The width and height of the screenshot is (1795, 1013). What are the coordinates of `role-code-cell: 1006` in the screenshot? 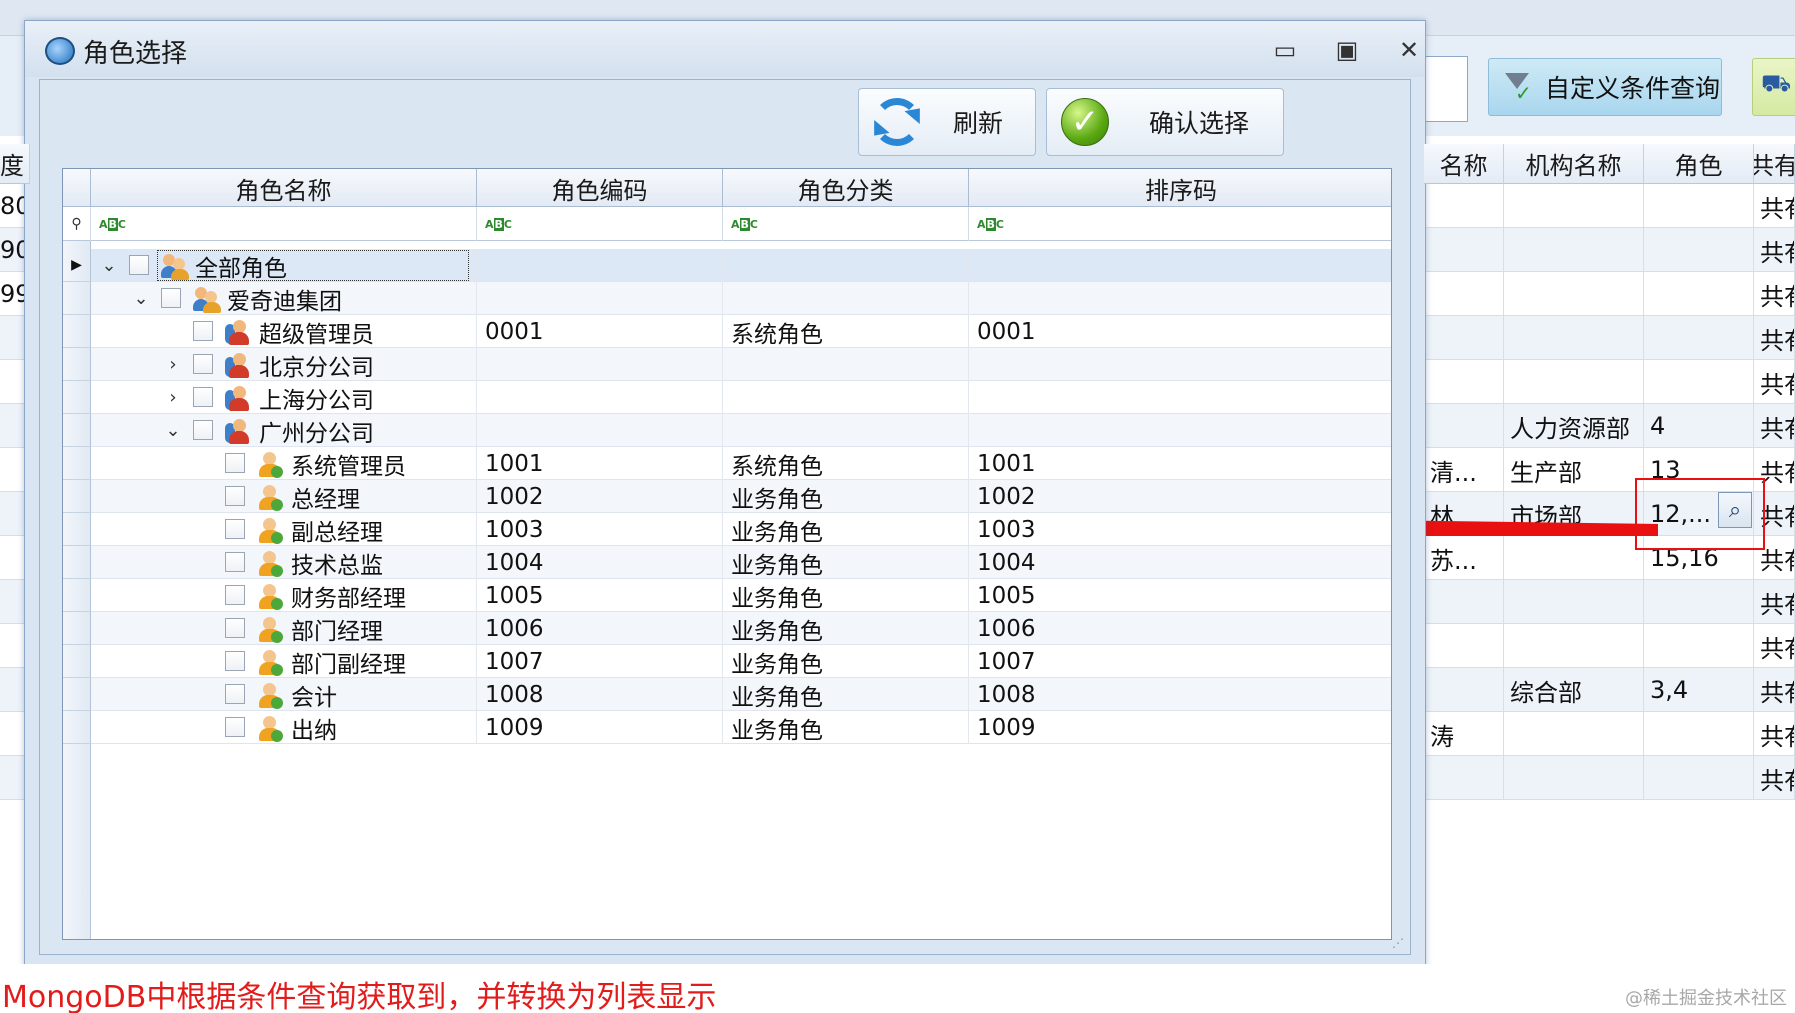 It's located at (600, 628).